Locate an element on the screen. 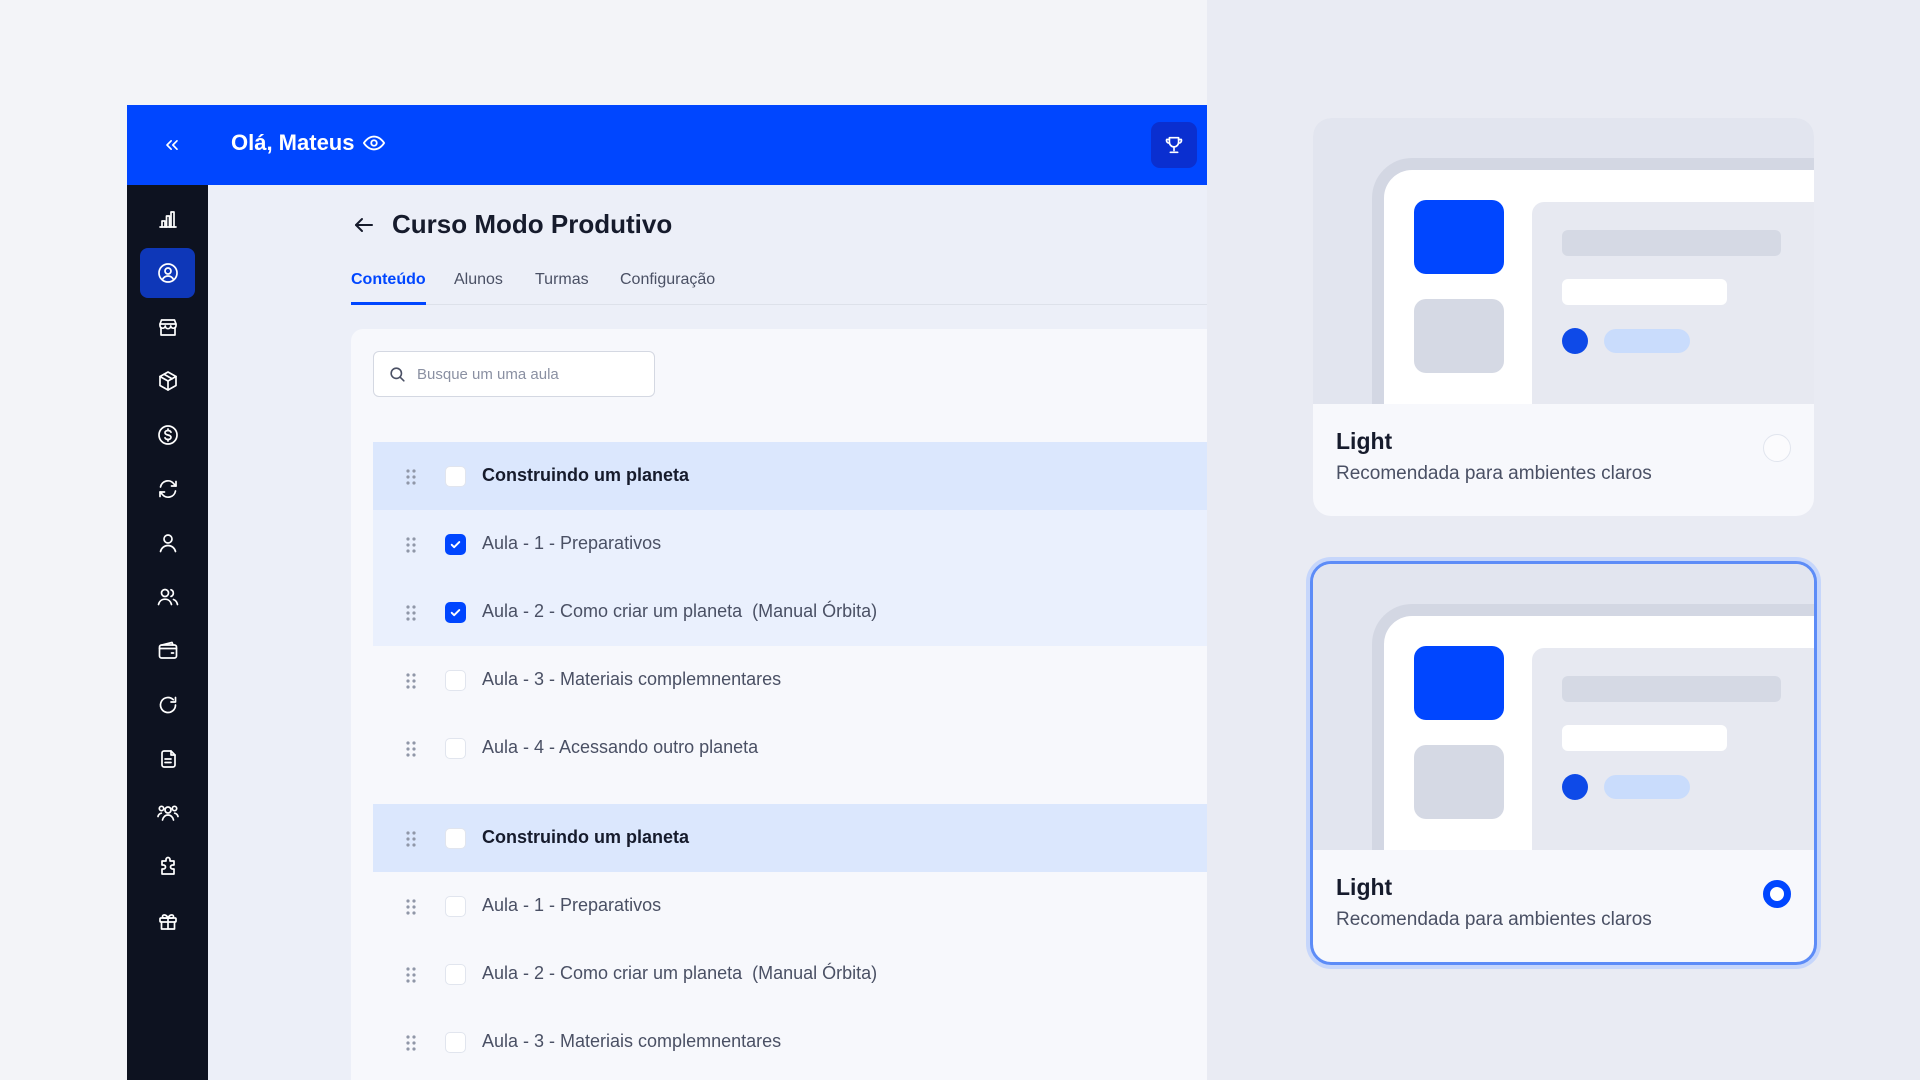  tab-alunos: Alunos is located at coordinates (478, 286).